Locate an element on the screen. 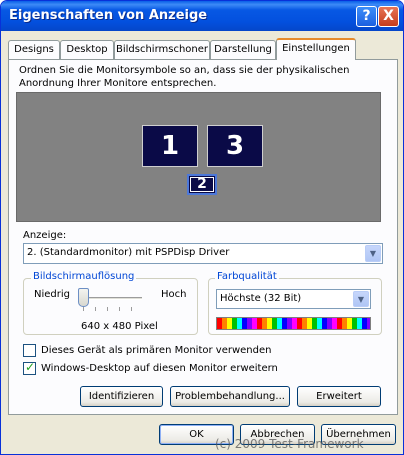 The width and height of the screenshot is (404, 455). resolution-value: 640 x 480 Pixel is located at coordinates (119, 326).